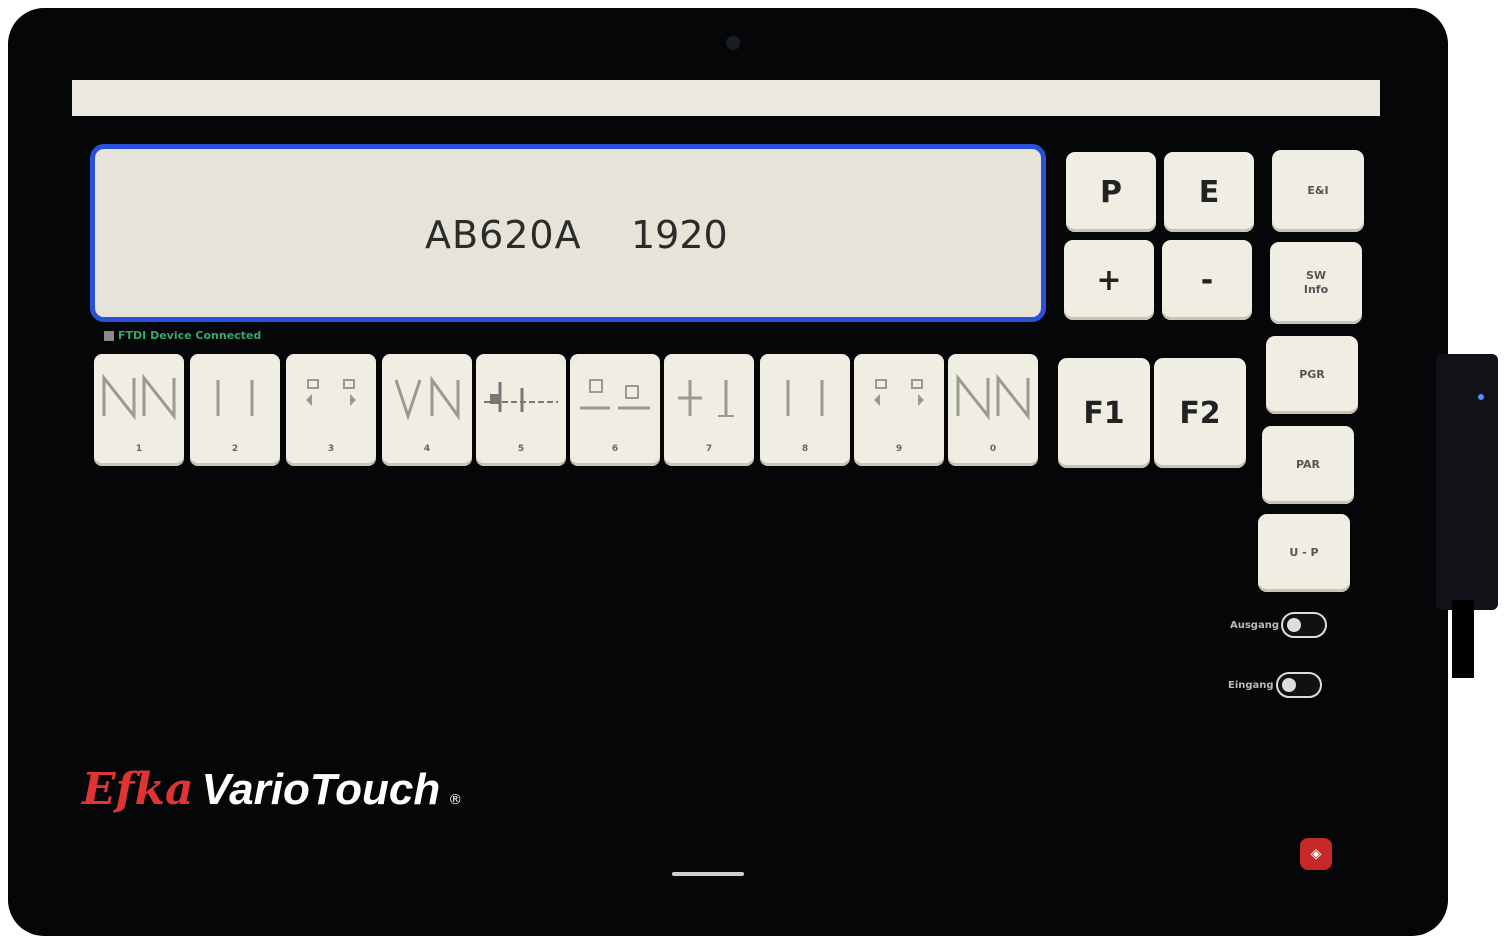 Image resolution: width=1504 pixels, height=938 pixels. I want to click on stitch-key-label: 3, so click(331, 449).